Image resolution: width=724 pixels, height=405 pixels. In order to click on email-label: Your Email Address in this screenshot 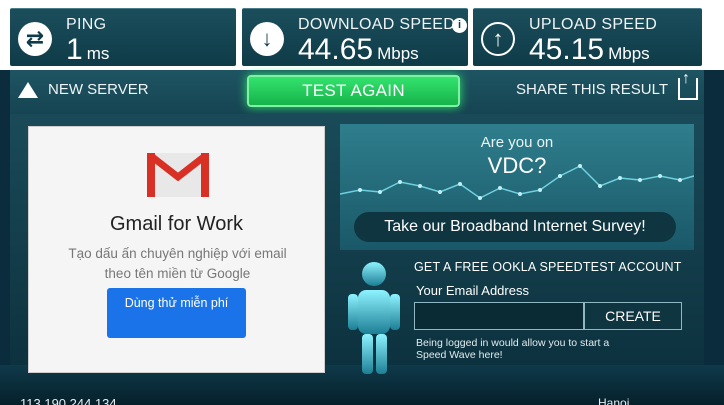, I will do `click(472, 290)`.